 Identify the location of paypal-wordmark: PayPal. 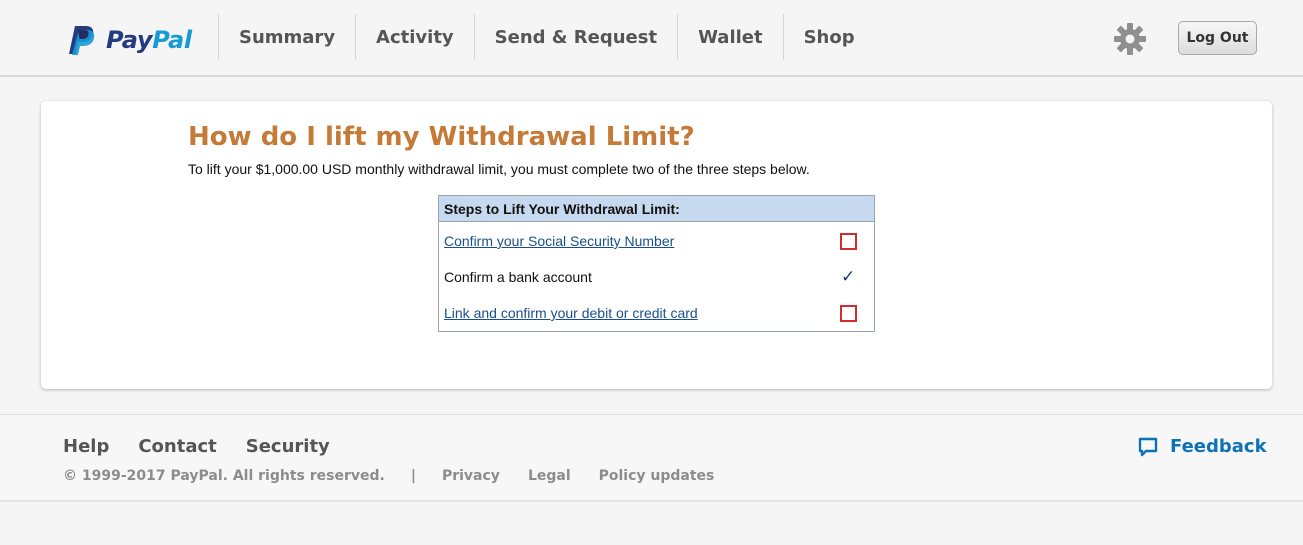
(149, 40).